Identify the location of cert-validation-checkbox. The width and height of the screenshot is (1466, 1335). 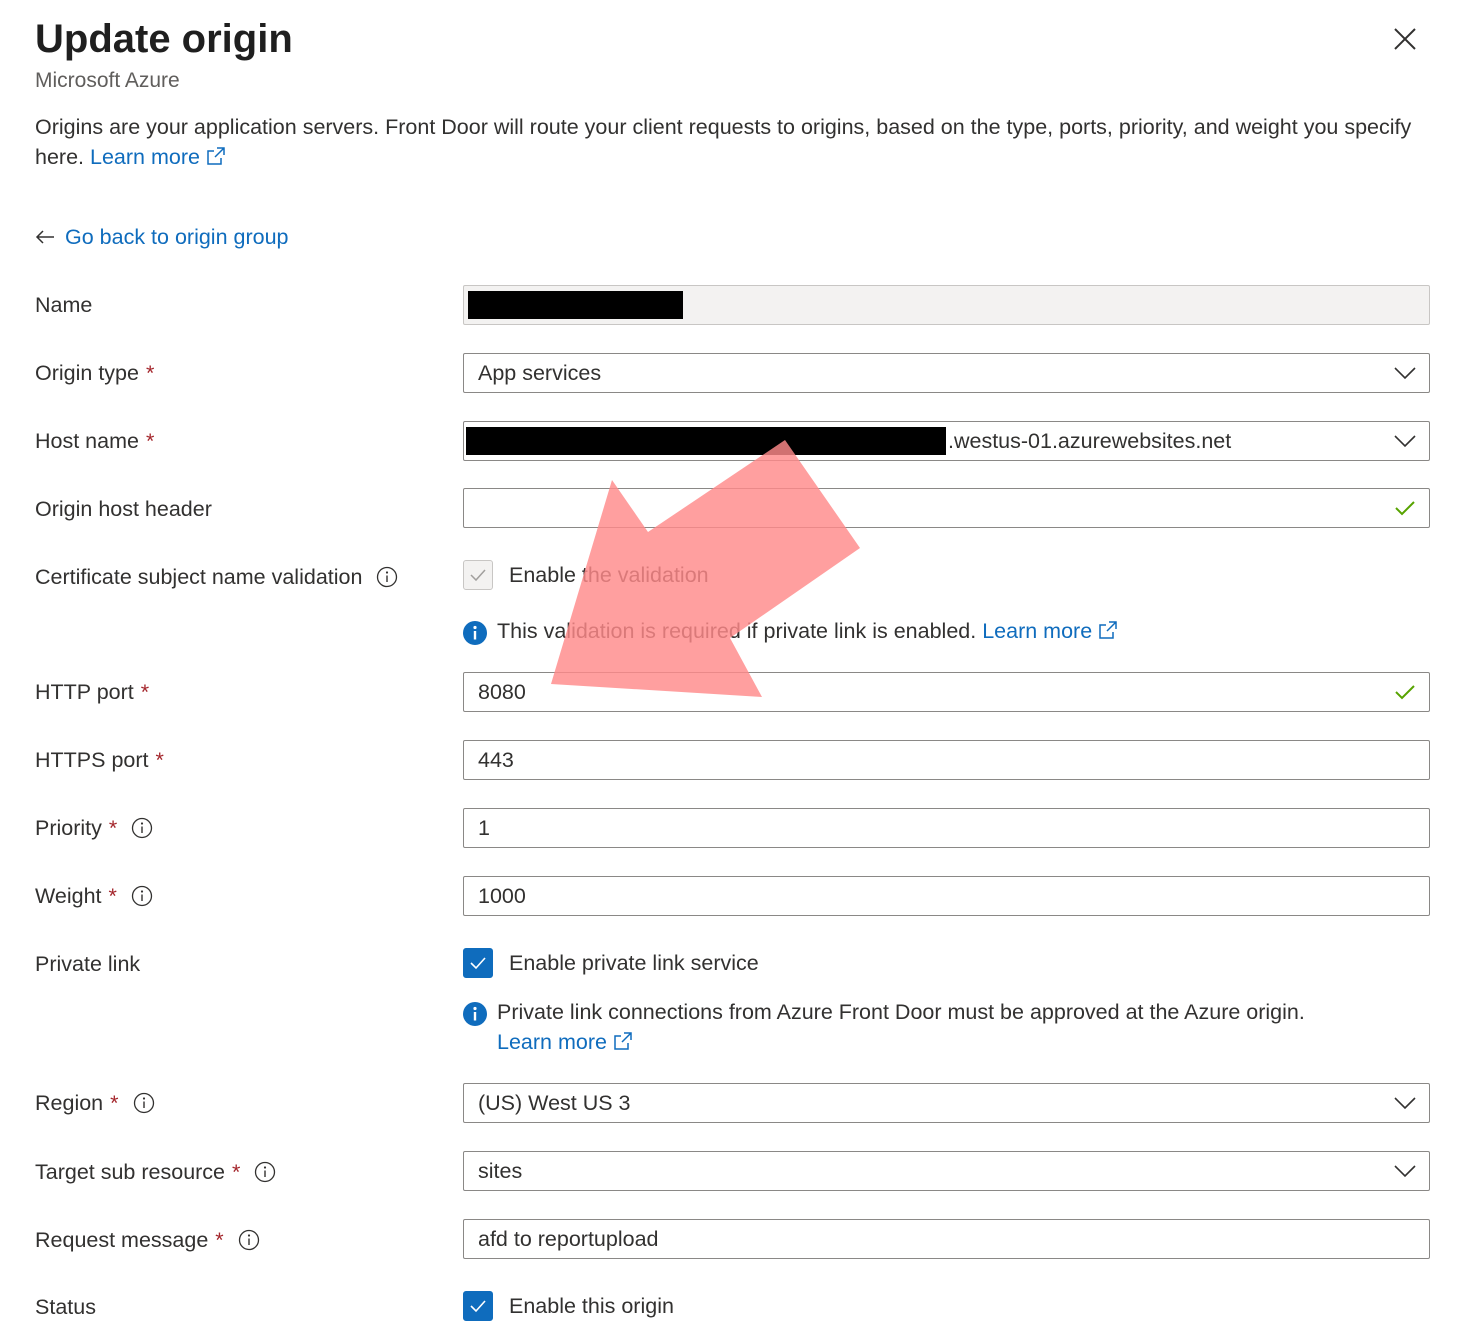
(478, 575).